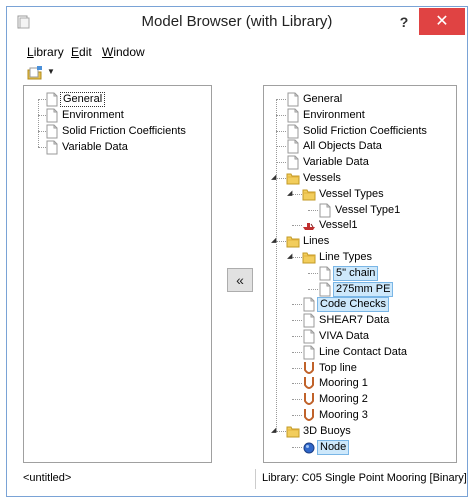  What do you see at coordinates (316, 241) in the screenshot?
I see `library-tree-item-label: Lines` at bounding box center [316, 241].